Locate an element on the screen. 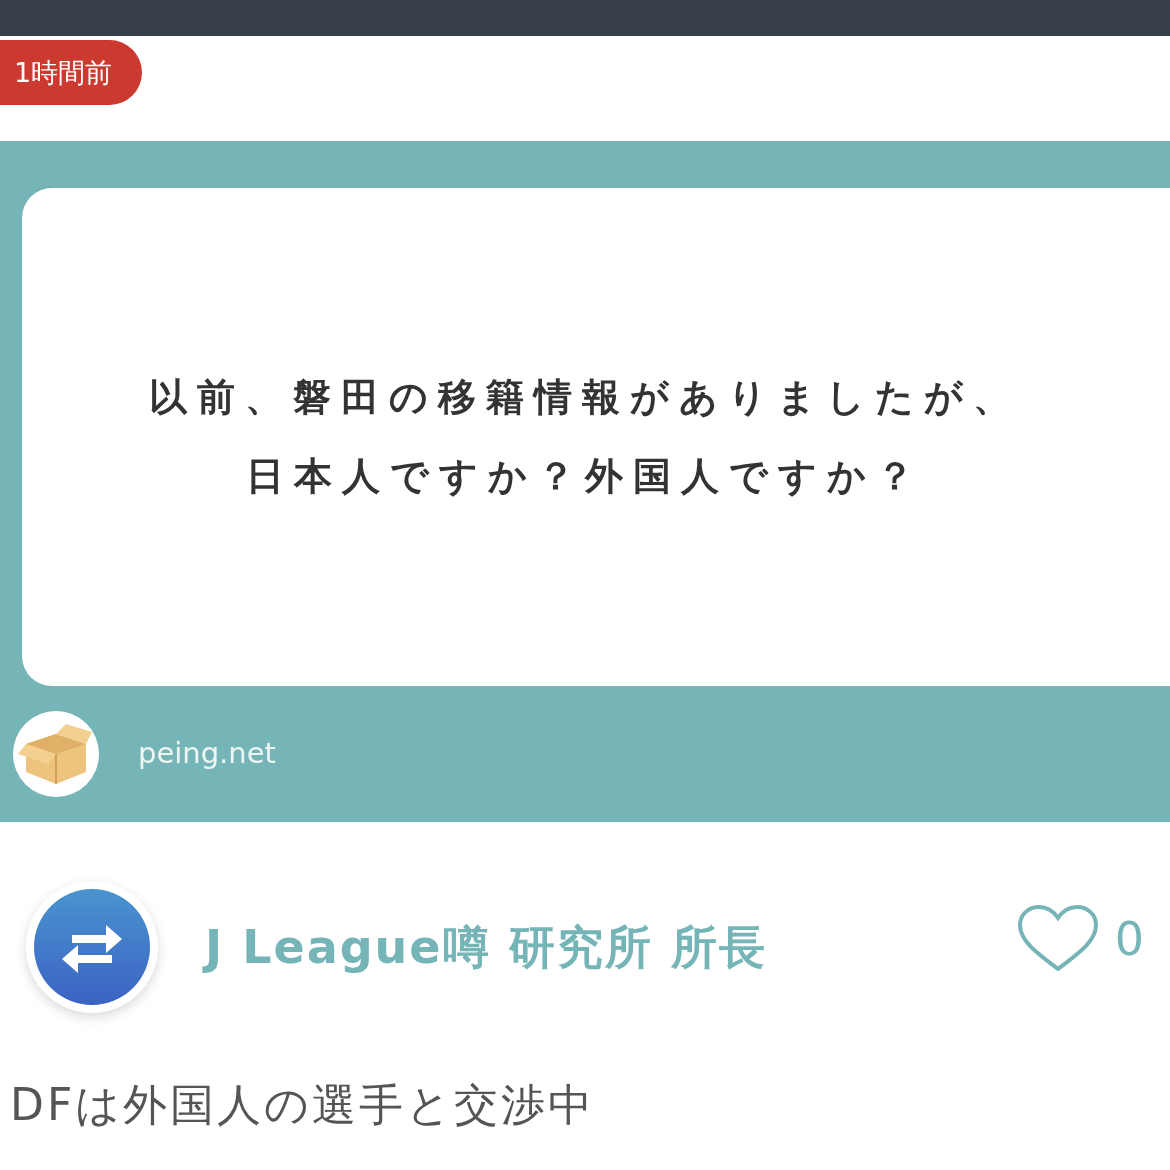 The image size is (1170, 1170). question-line: 以前、磐田の移籍情報がありましたが、 is located at coordinates (585, 397).